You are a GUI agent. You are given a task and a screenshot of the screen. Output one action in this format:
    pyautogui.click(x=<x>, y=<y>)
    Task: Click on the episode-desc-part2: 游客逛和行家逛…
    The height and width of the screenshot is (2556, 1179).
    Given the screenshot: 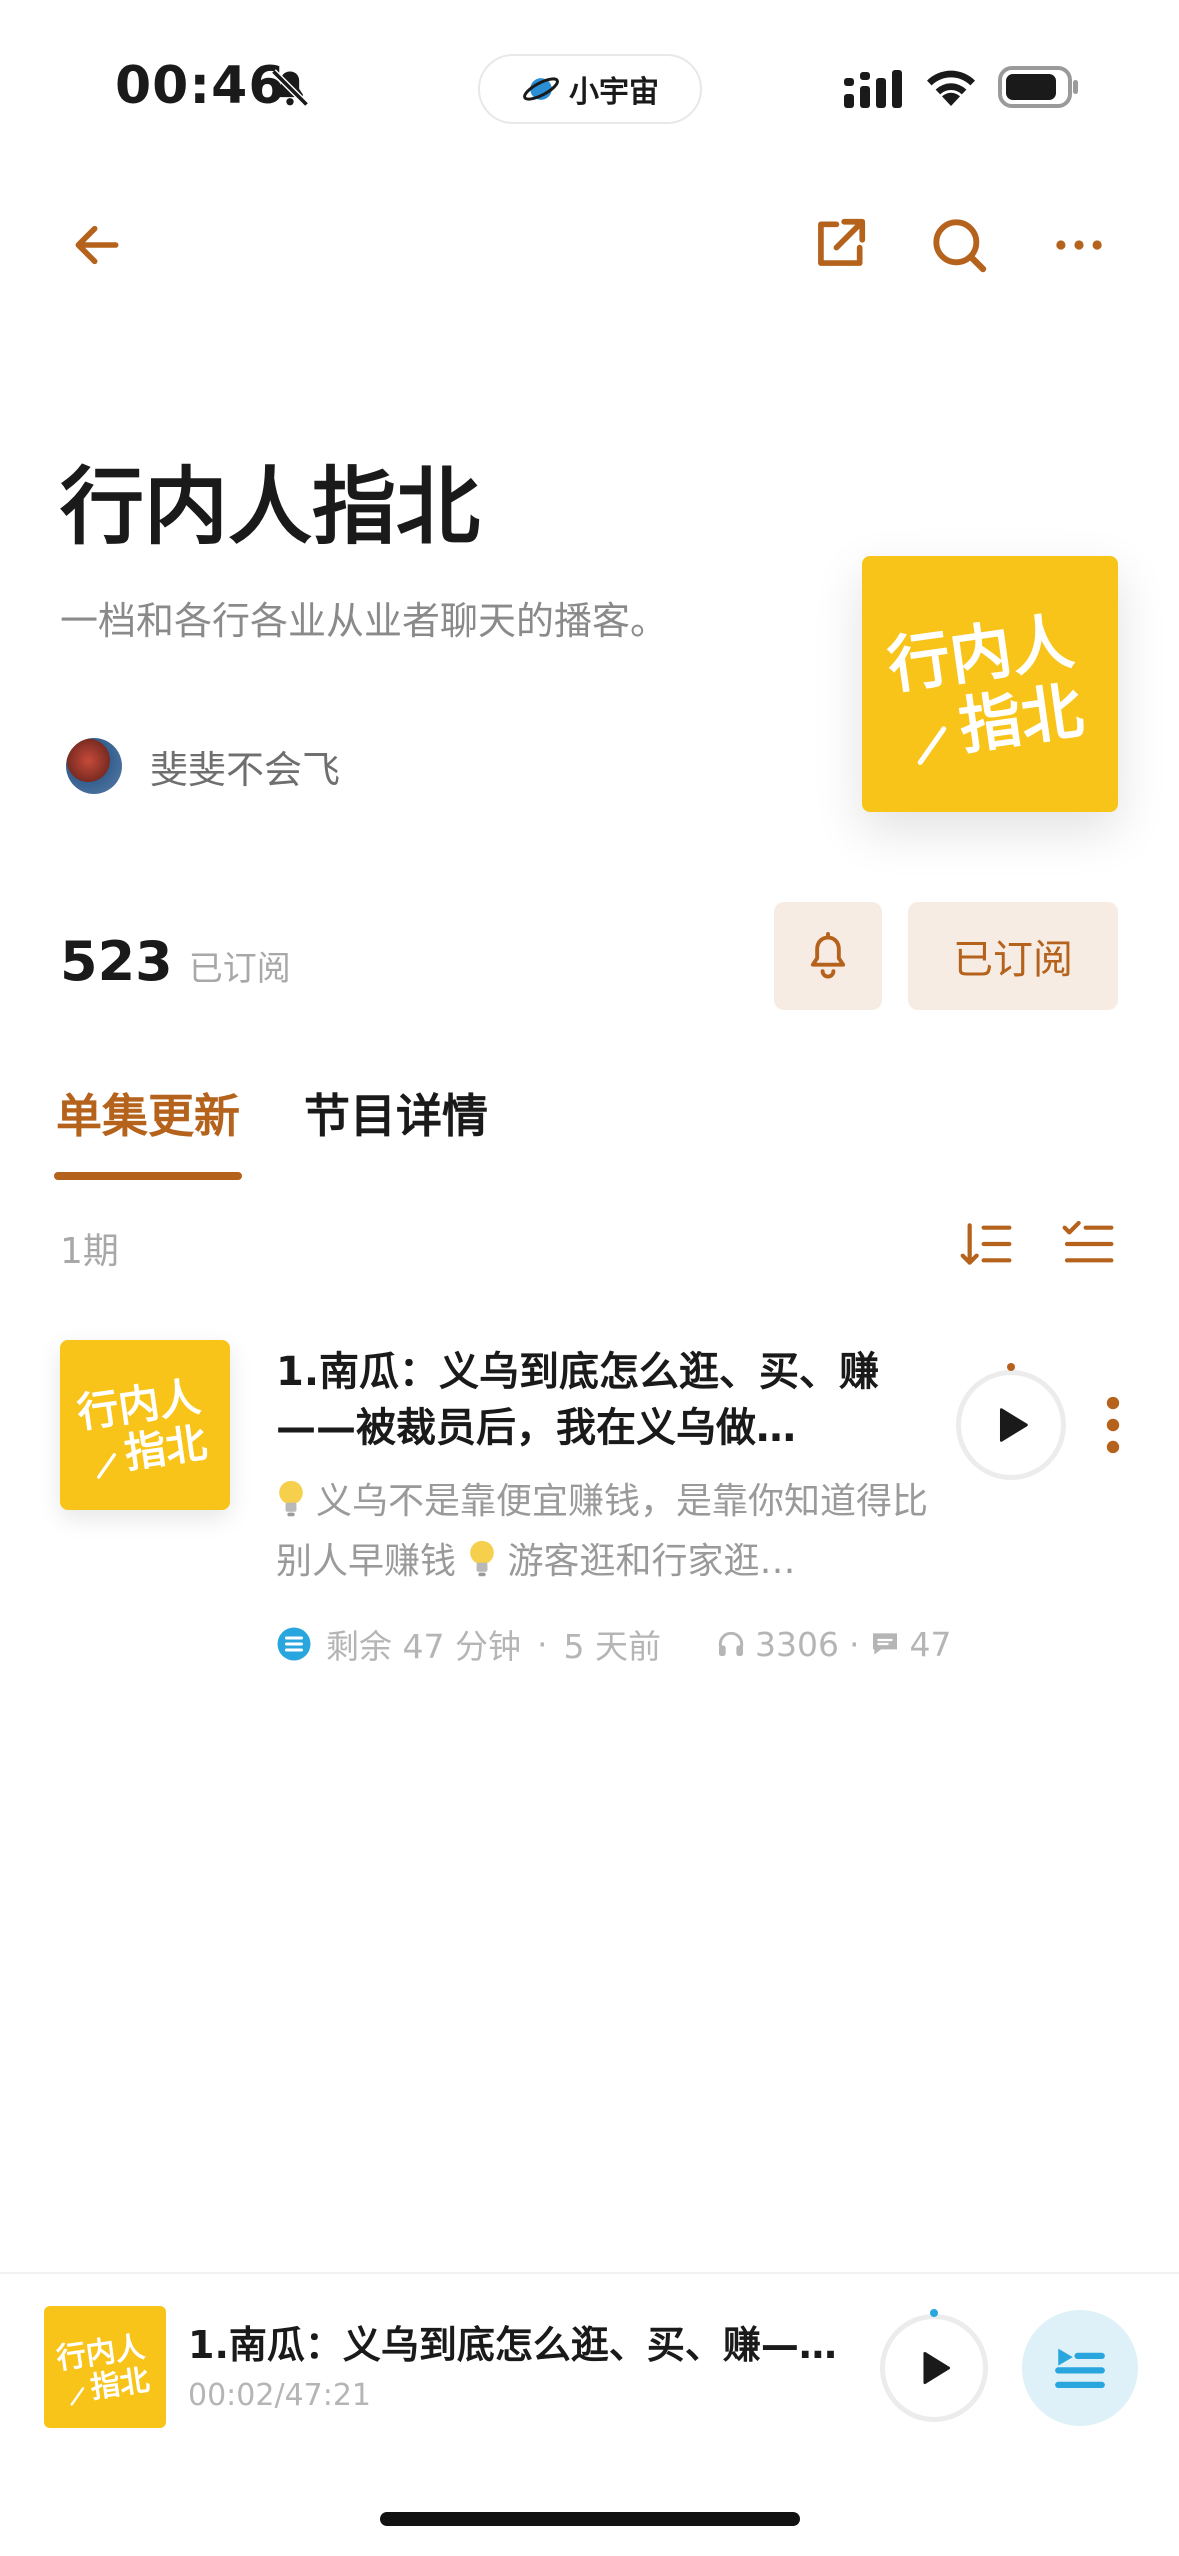 What is the action you would take?
    pyautogui.click(x=651, y=1561)
    